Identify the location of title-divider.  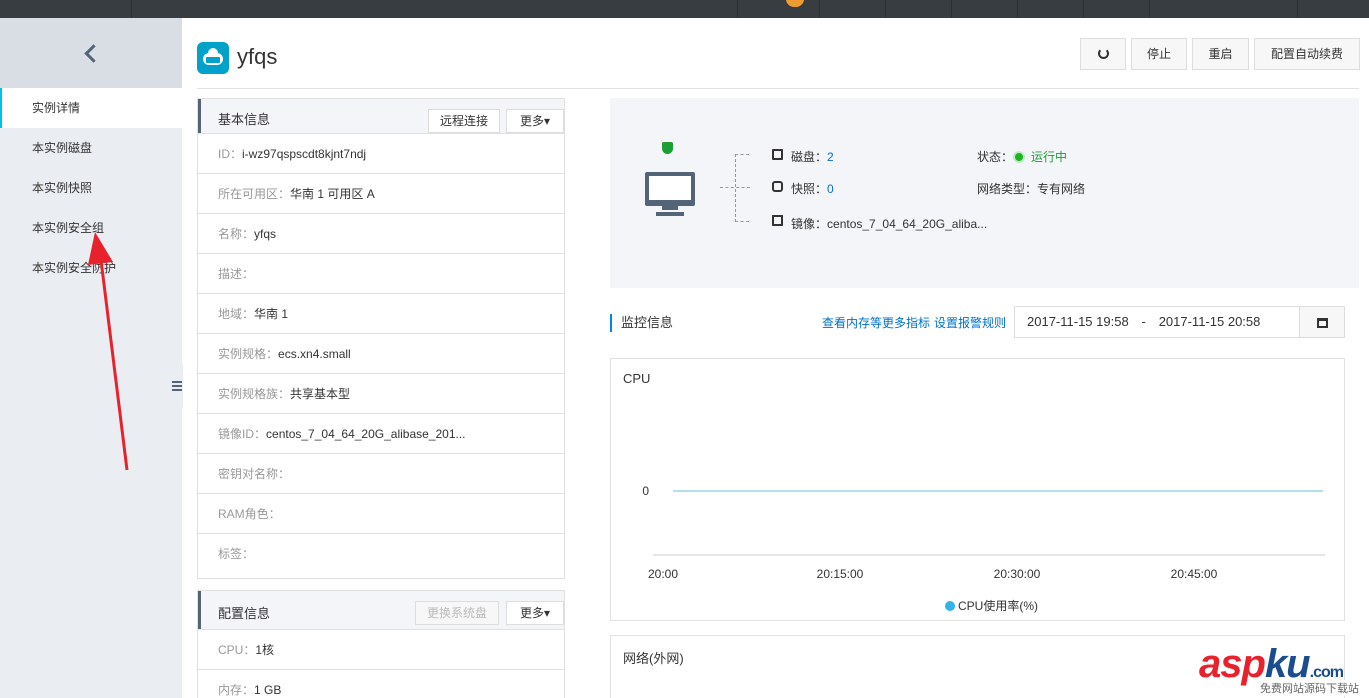
(778, 88).